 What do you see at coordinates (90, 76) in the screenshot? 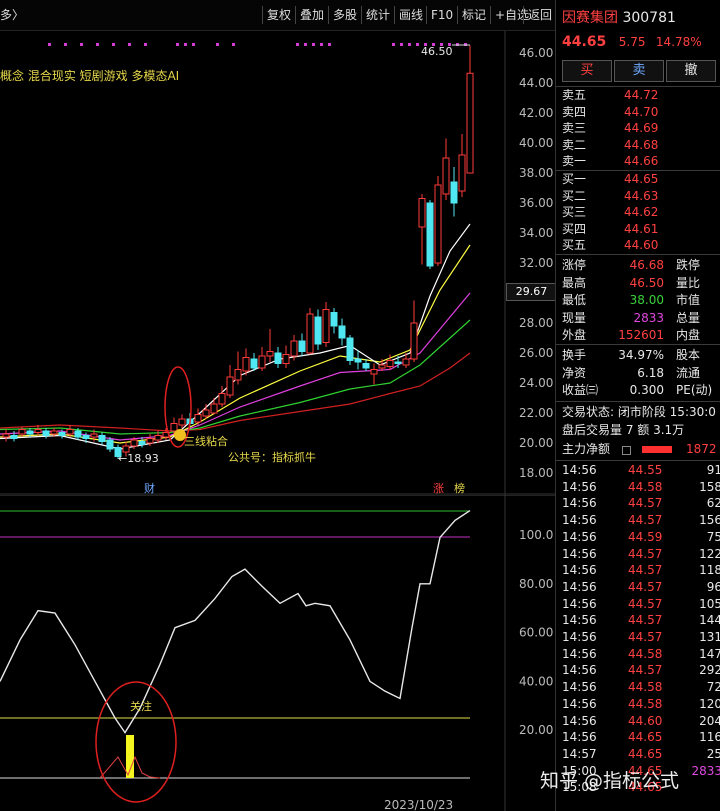
I see `concept-tags: 概念 混合现实 短剧游戏 多模态AI` at bounding box center [90, 76].